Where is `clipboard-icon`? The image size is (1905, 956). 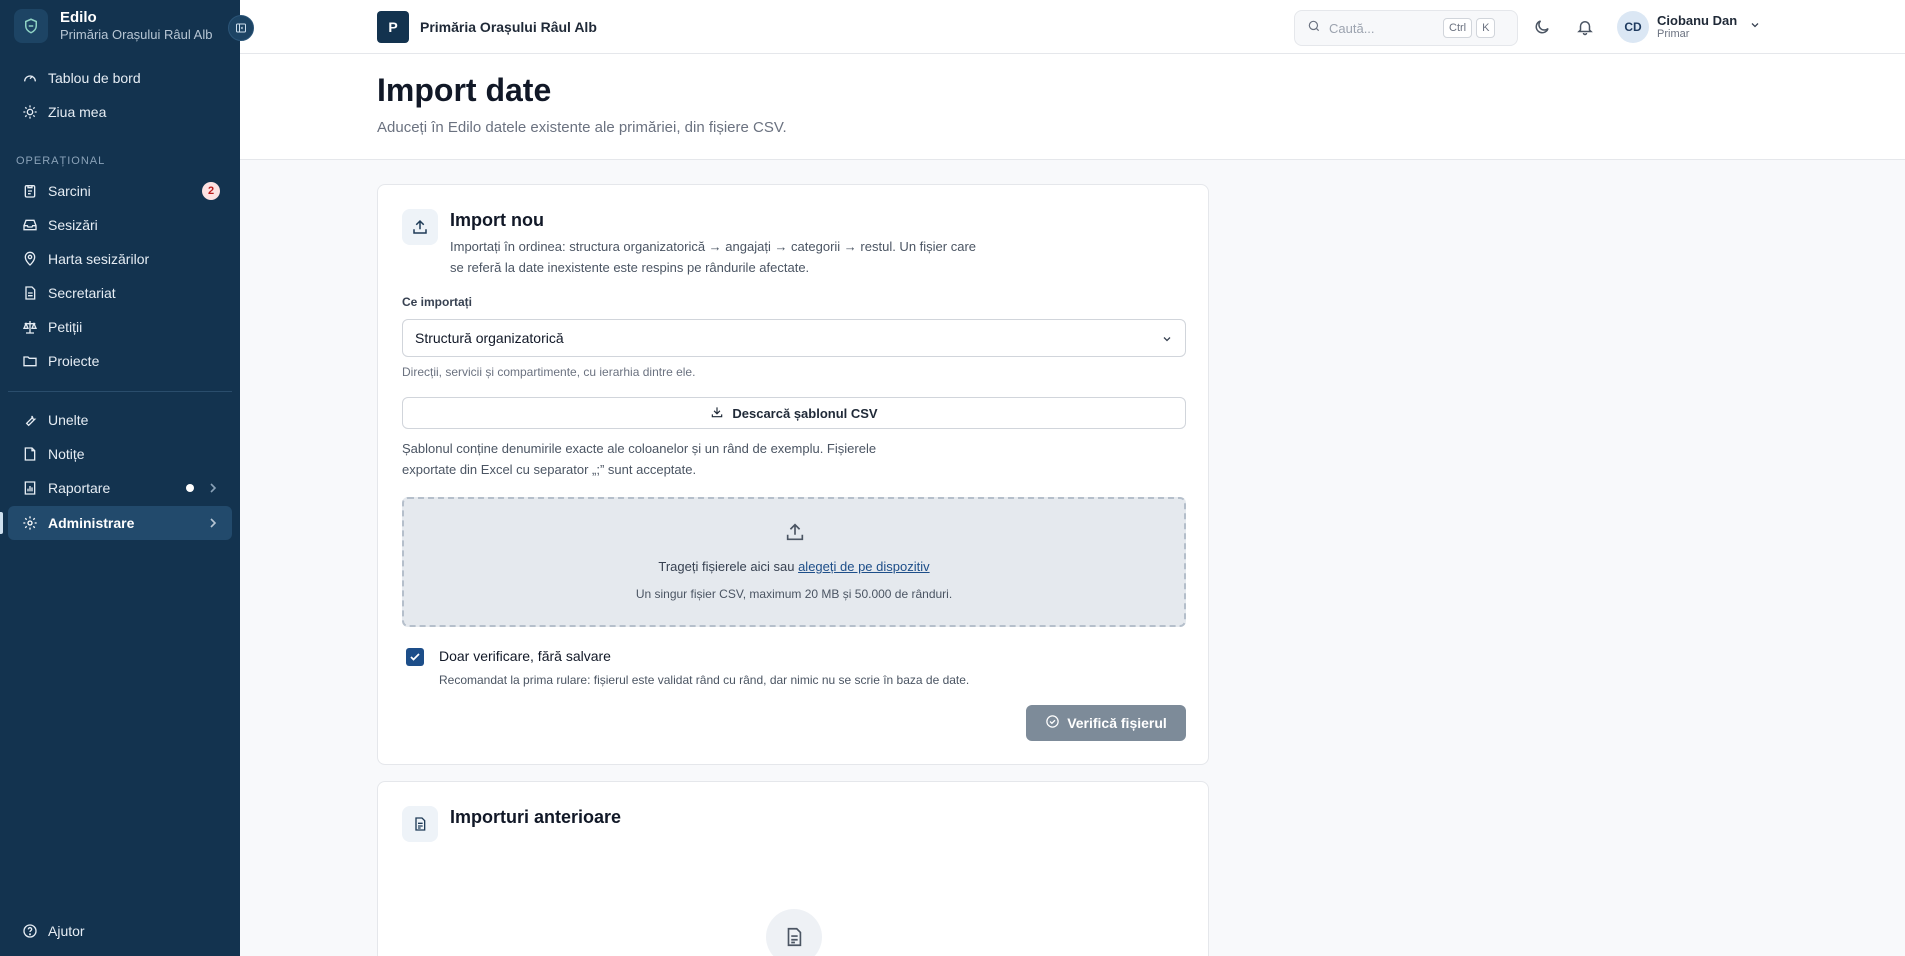
clipboard-icon is located at coordinates (30, 191).